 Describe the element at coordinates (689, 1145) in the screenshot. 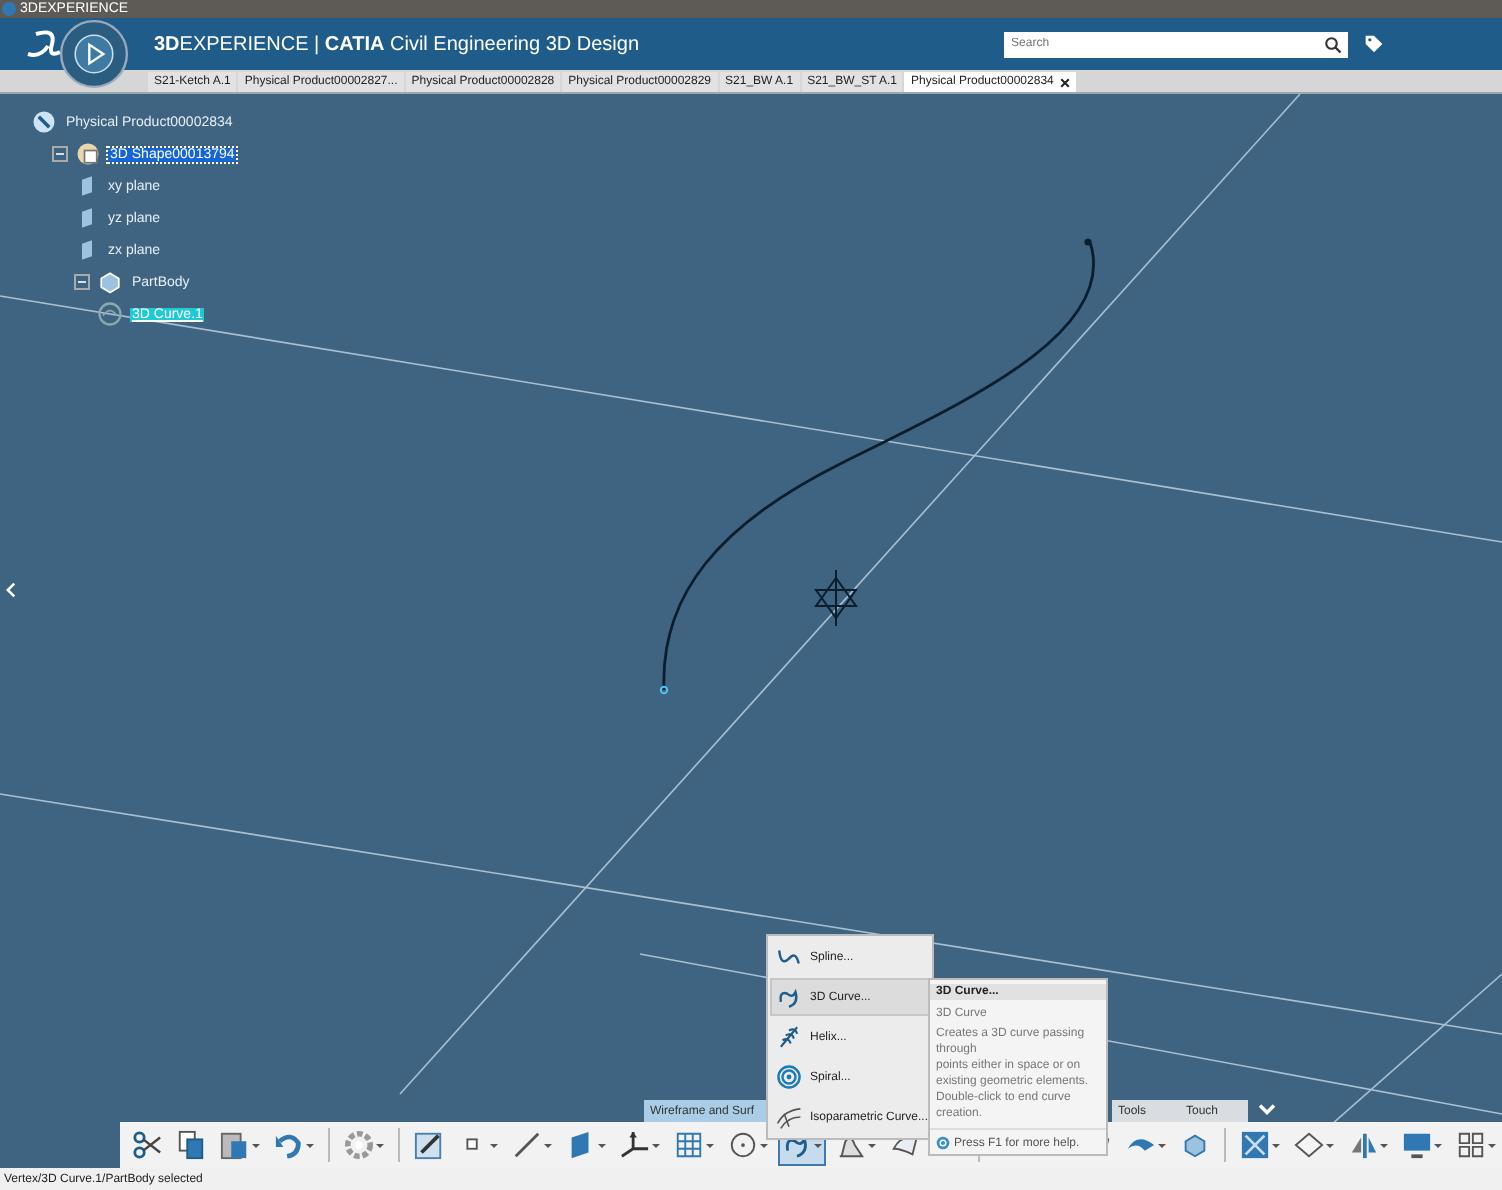

I see `grid-icon` at that location.